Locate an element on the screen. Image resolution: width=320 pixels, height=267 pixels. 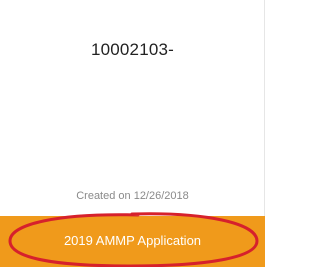
created-date: Created on 12/26/2018 is located at coordinates (132, 196).